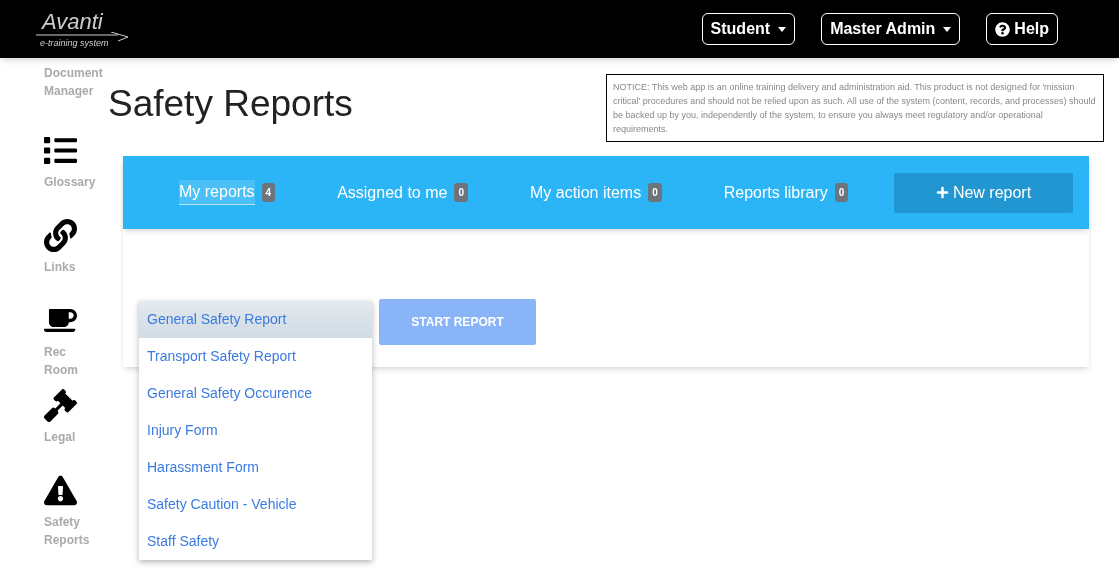 The height and width of the screenshot is (583, 1119). I want to click on menu-item: General Safety Report, so click(255, 319).